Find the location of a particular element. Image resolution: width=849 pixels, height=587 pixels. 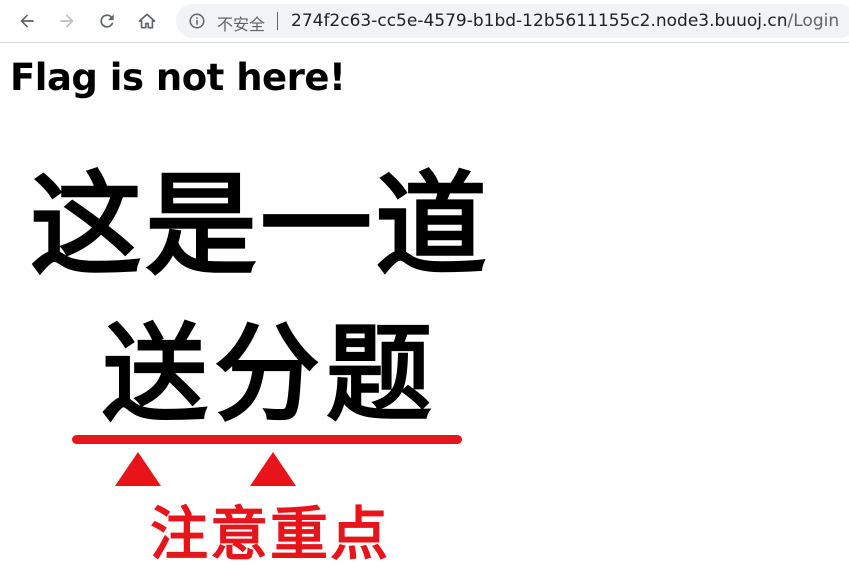

security-status-label: 不安全 is located at coordinates (241, 23).